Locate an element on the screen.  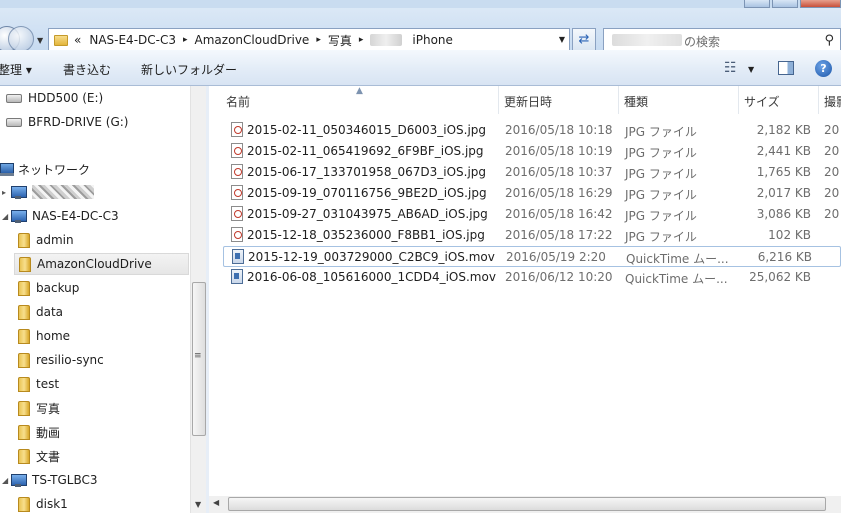
file-date: 2016/05/18 10:18 is located at coordinates (559, 130).